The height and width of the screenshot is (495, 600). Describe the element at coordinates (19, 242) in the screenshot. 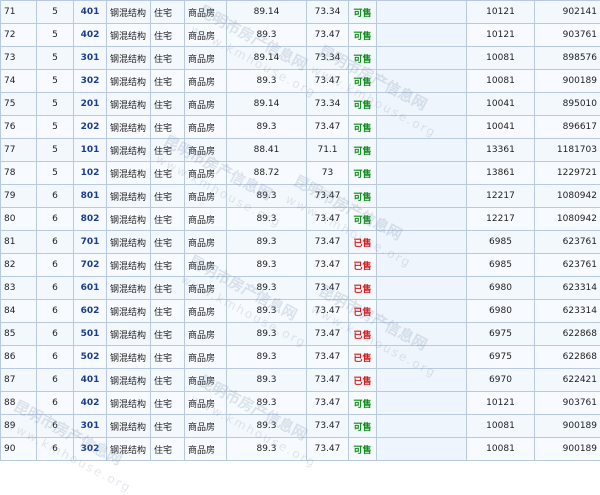

I see `cell-number: 81` at that location.